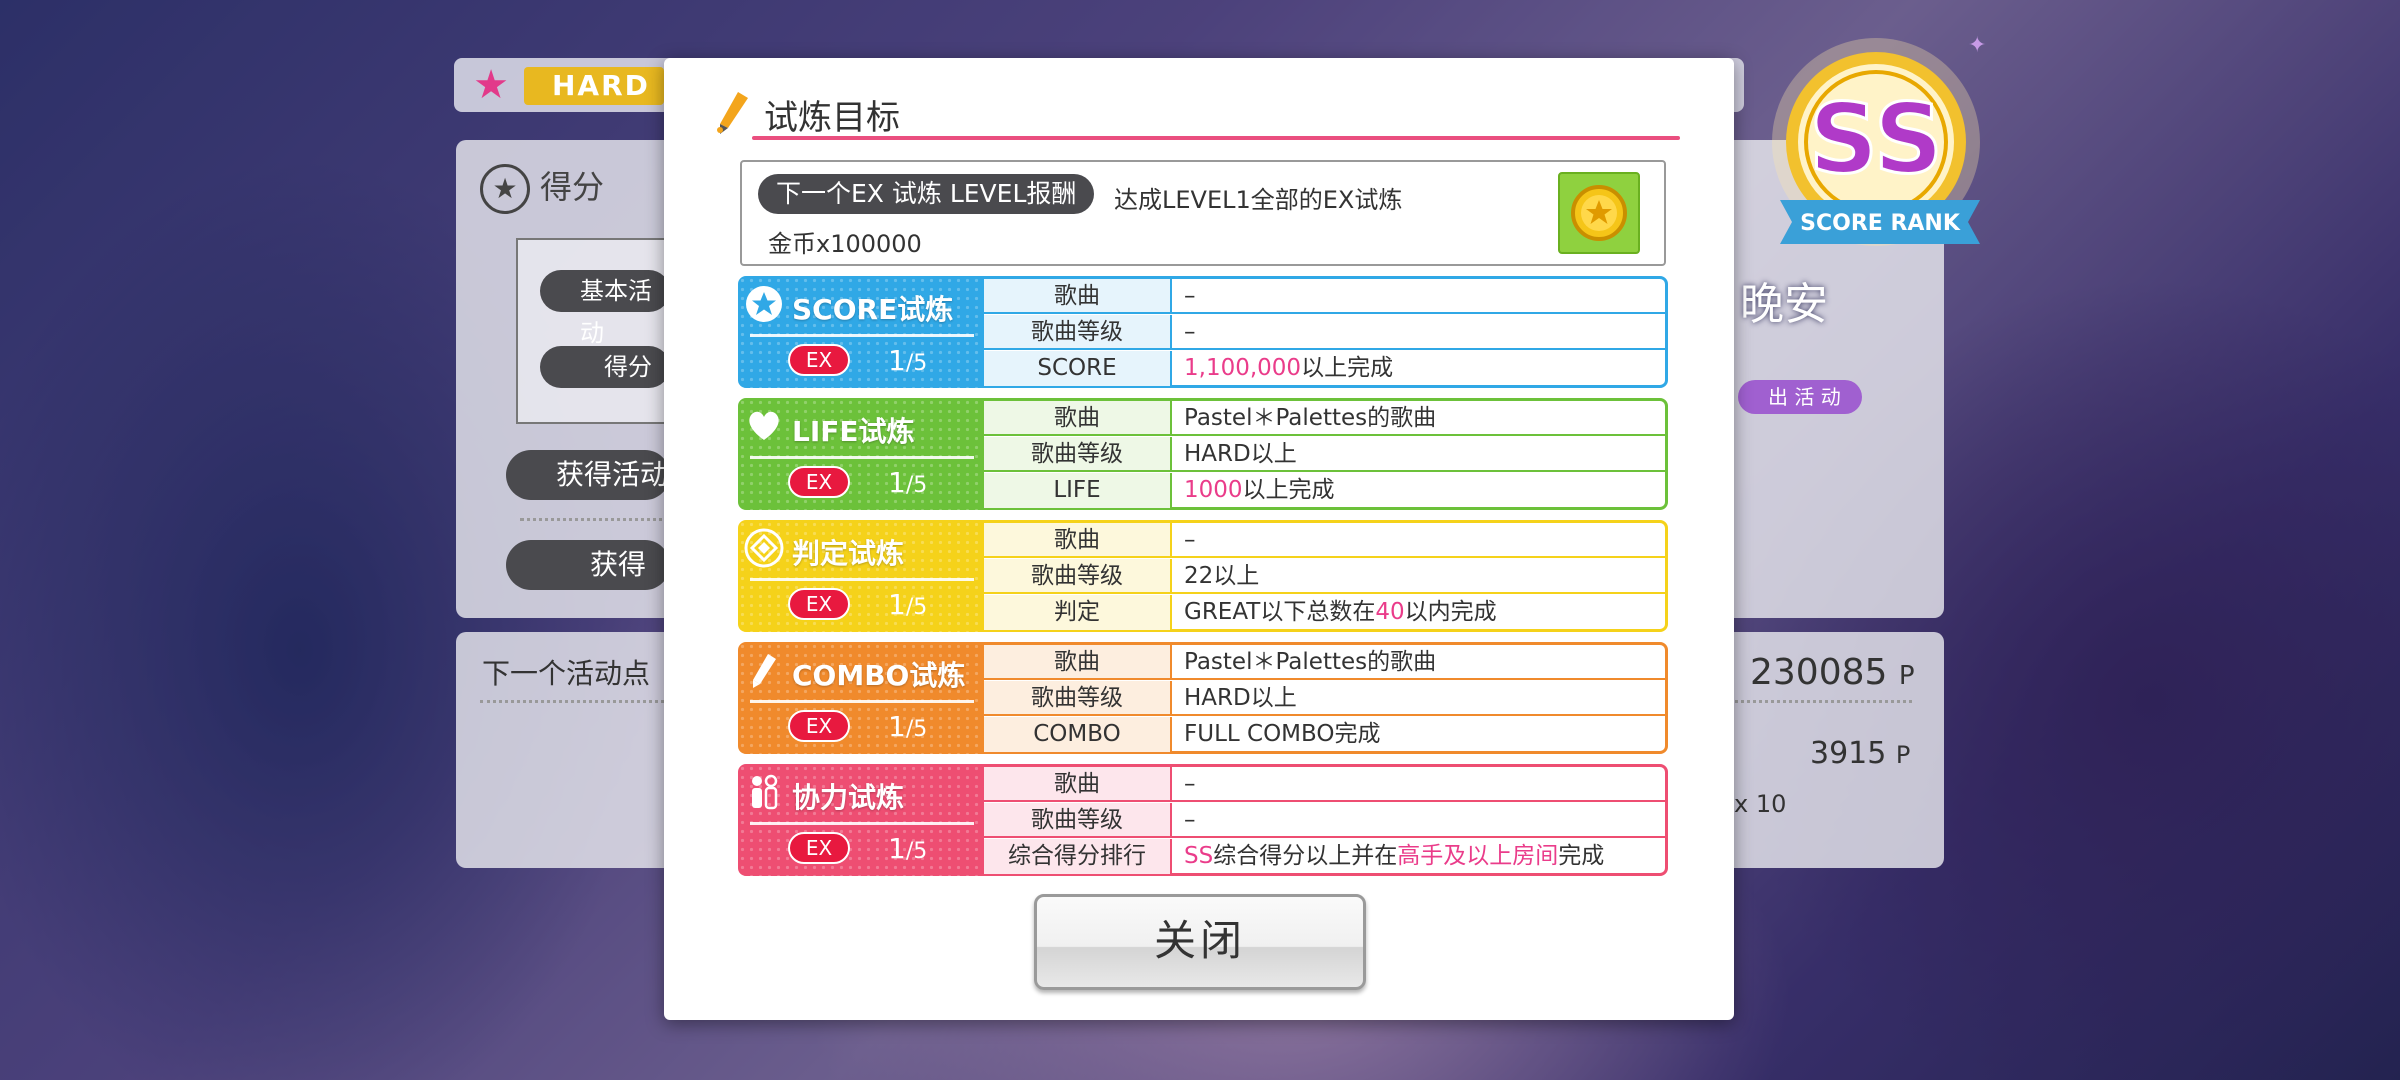 The height and width of the screenshot is (1080, 2400). I want to click on trial-header: SCORE试炼 EX 1/5, so click(861, 332).